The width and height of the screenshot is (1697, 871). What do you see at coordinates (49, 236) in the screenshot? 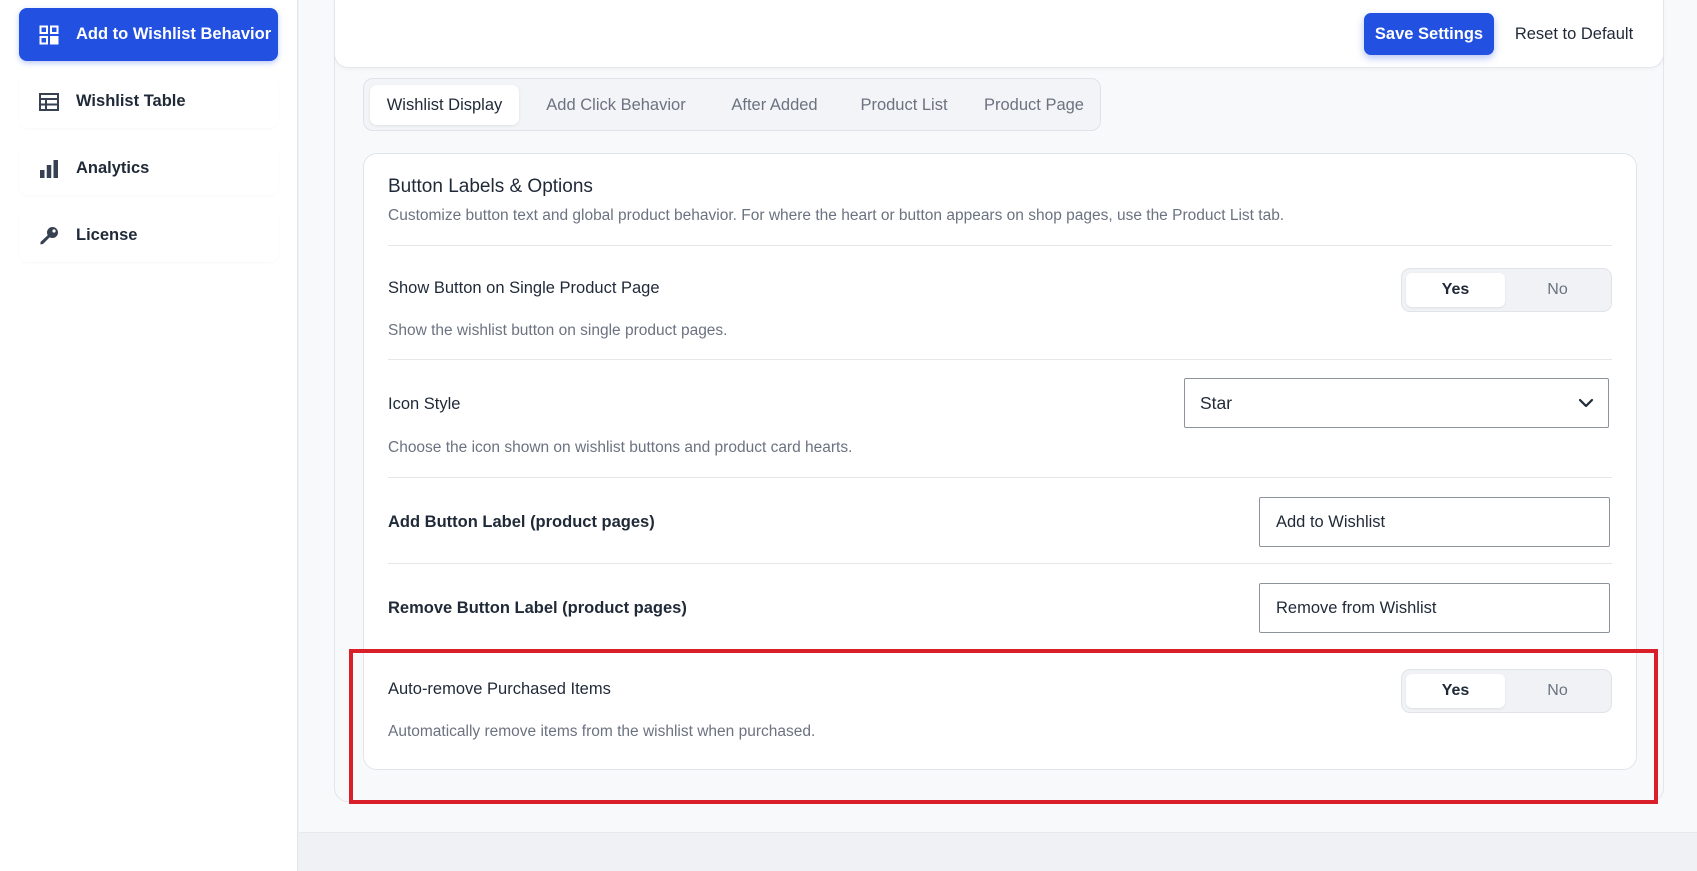
I see `key-icon` at bounding box center [49, 236].